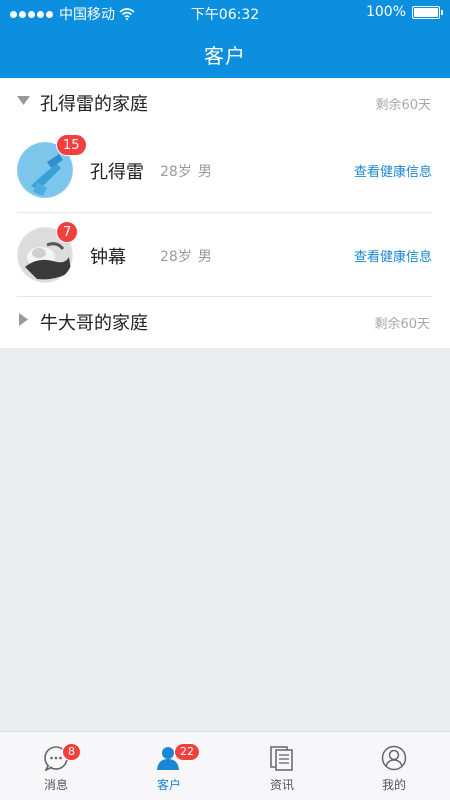 This screenshot has width=450, height=800. What do you see at coordinates (225, 56) in the screenshot?
I see `page-title: 客户` at bounding box center [225, 56].